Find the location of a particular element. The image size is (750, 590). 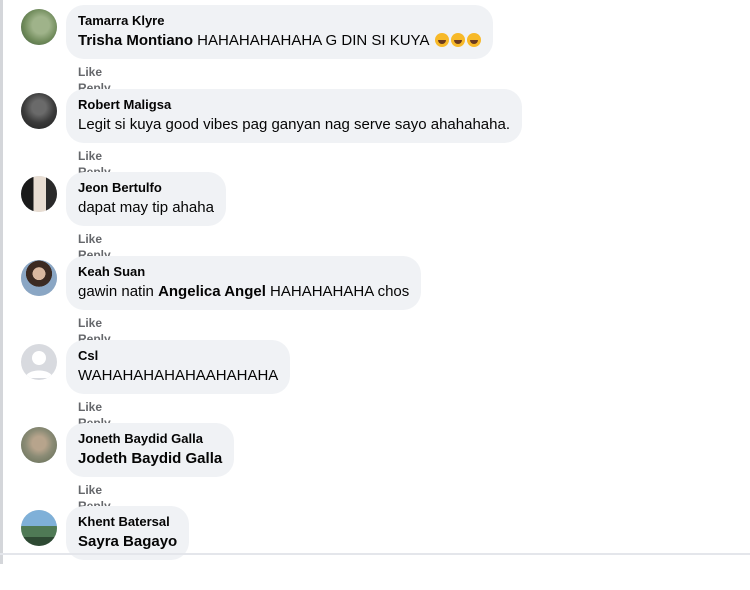

comment-text: Jodeth Baydid Galla is located at coordinates (150, 459).